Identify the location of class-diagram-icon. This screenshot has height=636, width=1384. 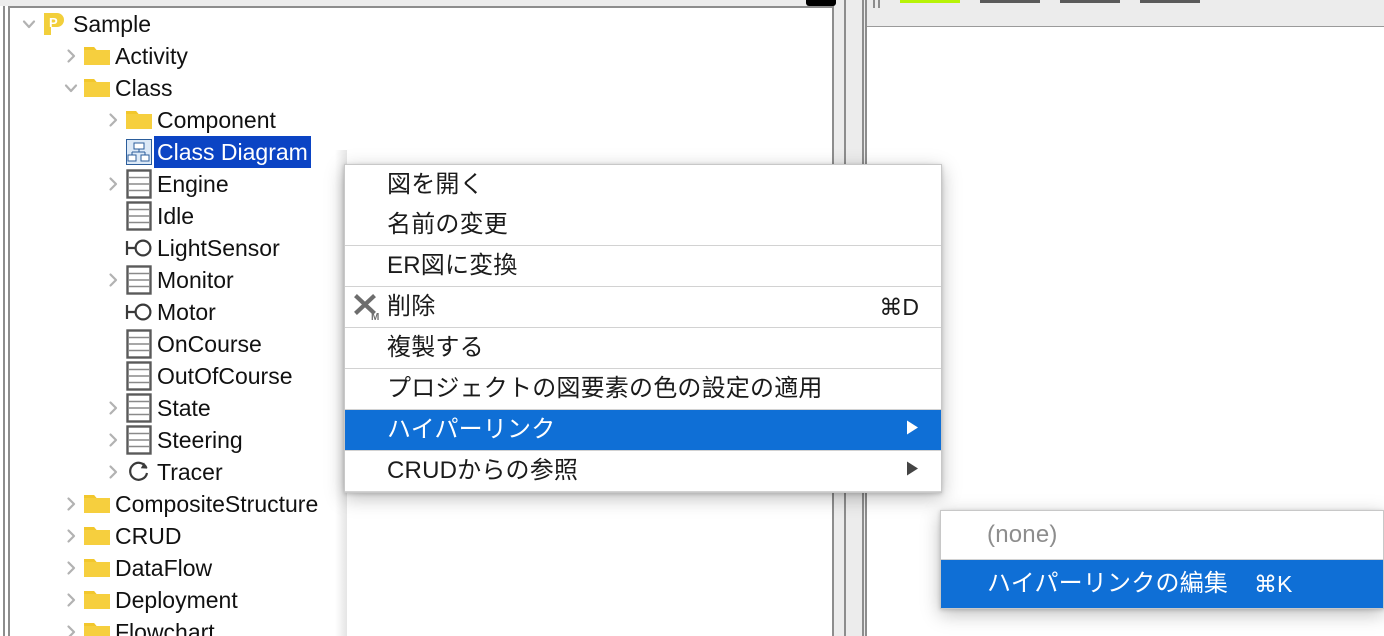
(139, 152).